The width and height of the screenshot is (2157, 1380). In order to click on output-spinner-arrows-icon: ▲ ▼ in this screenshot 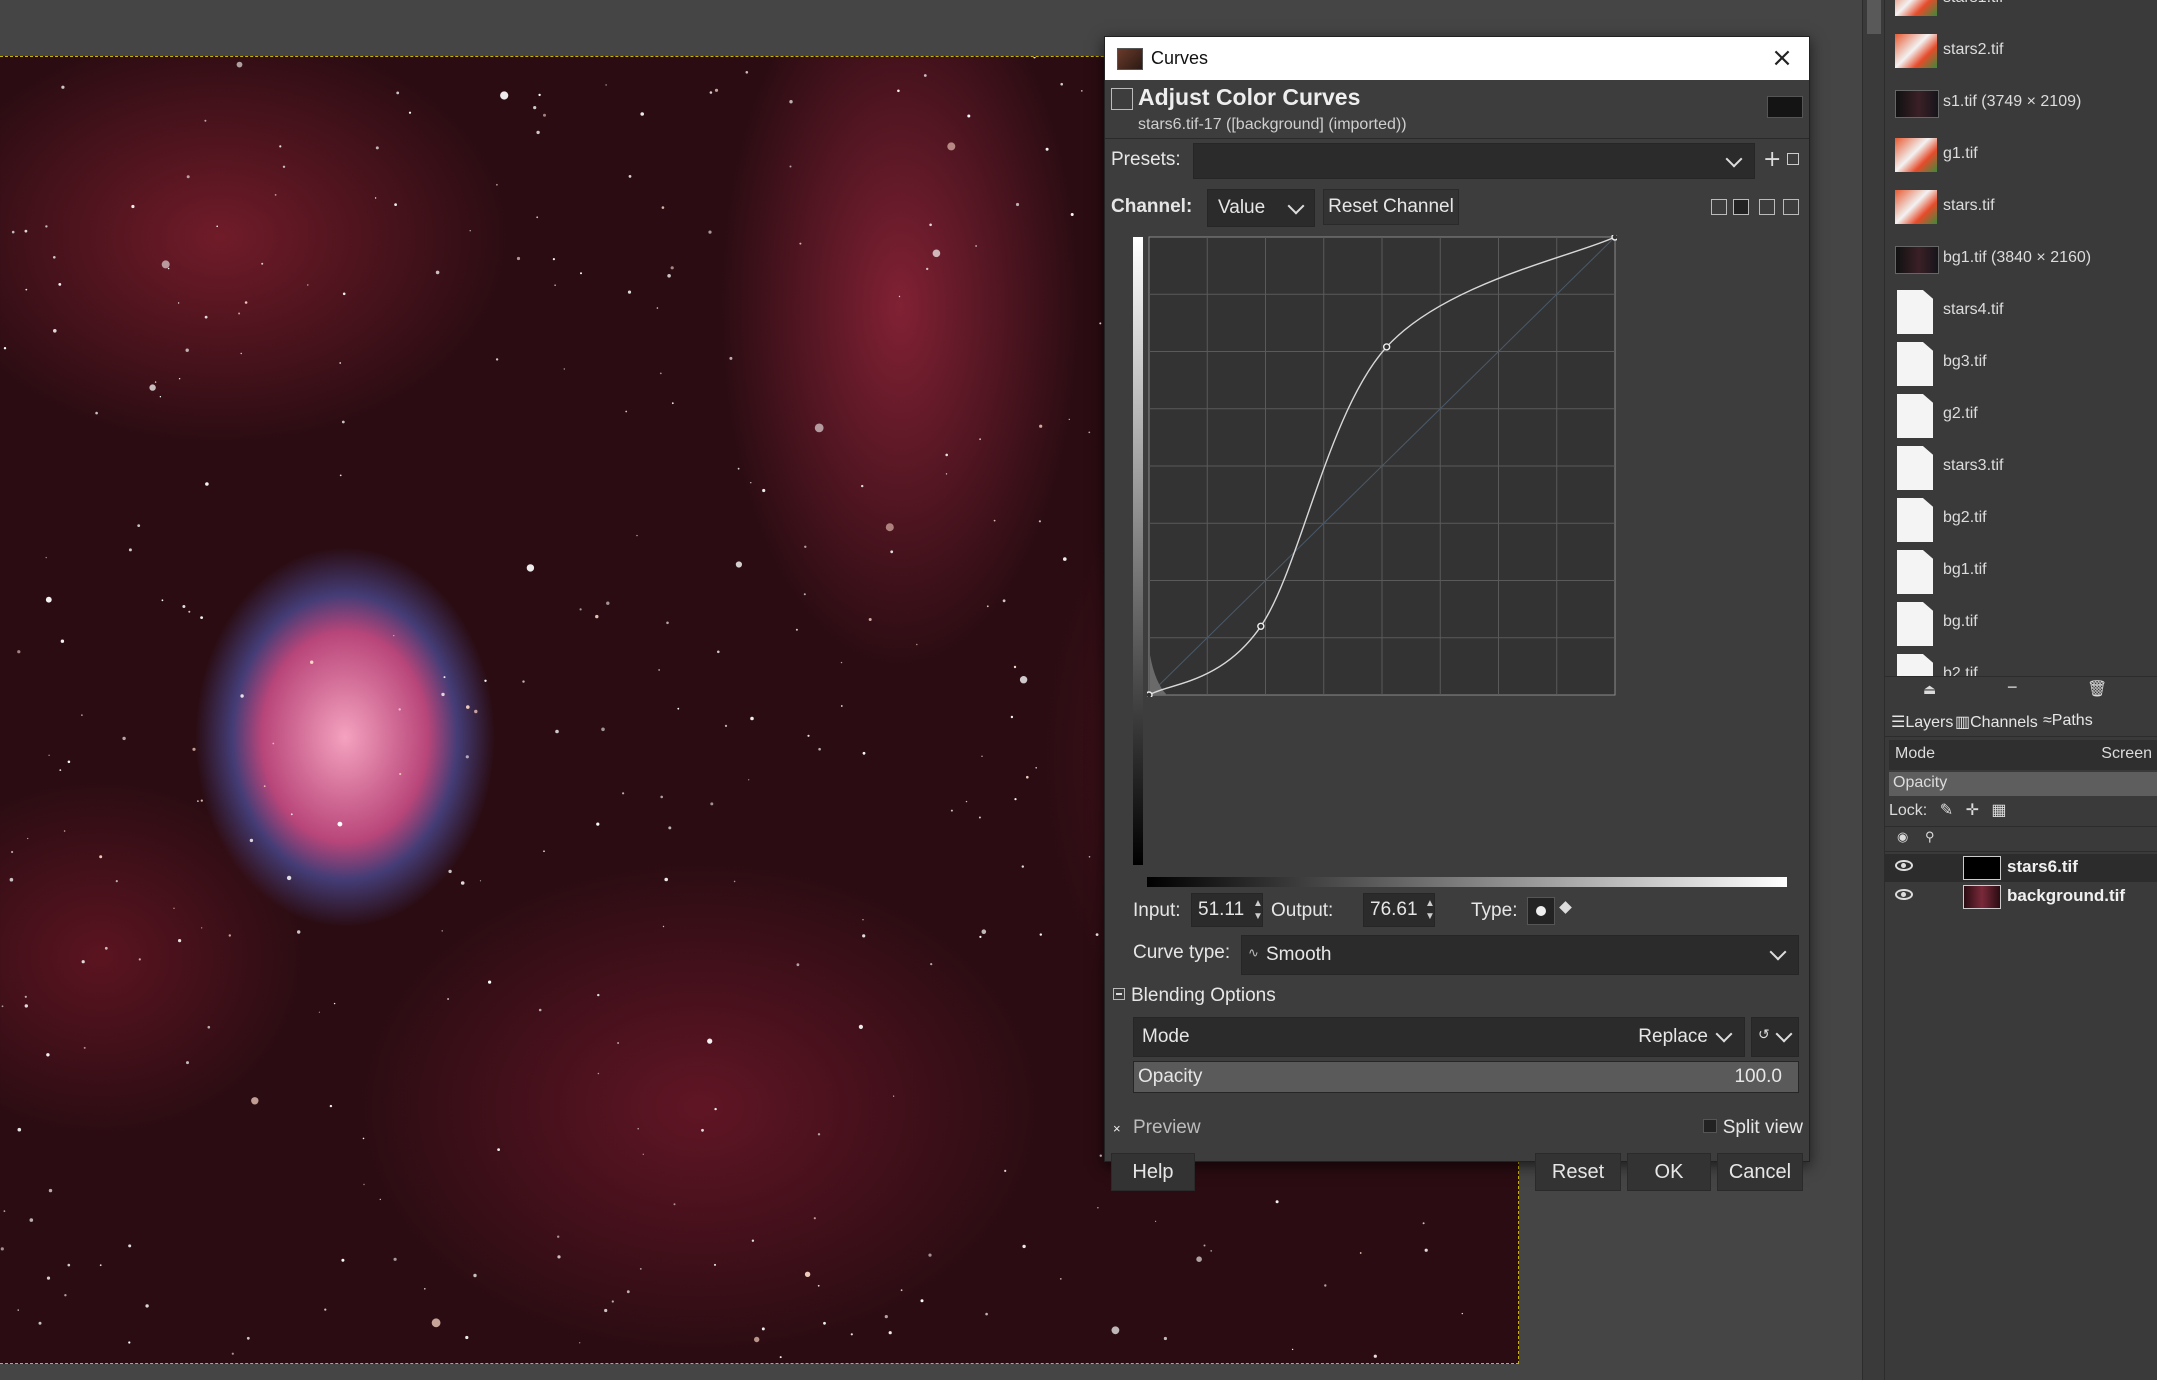, I will do `click(1430, 910)`.